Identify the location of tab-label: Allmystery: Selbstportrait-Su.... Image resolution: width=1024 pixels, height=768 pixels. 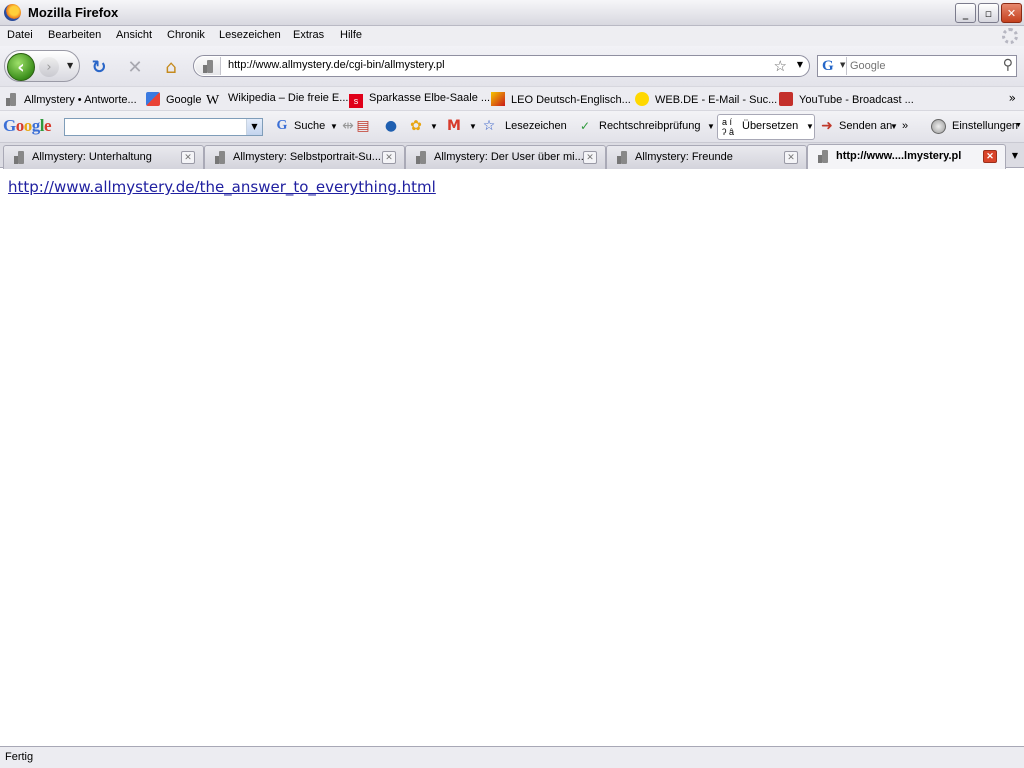
(307, 157).